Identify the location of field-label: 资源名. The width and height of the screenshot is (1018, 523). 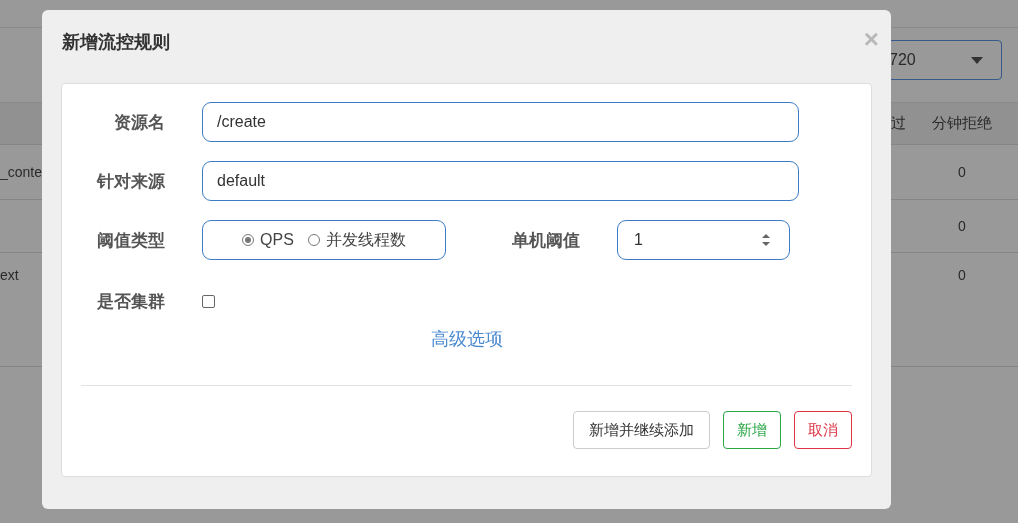
(139, 122).